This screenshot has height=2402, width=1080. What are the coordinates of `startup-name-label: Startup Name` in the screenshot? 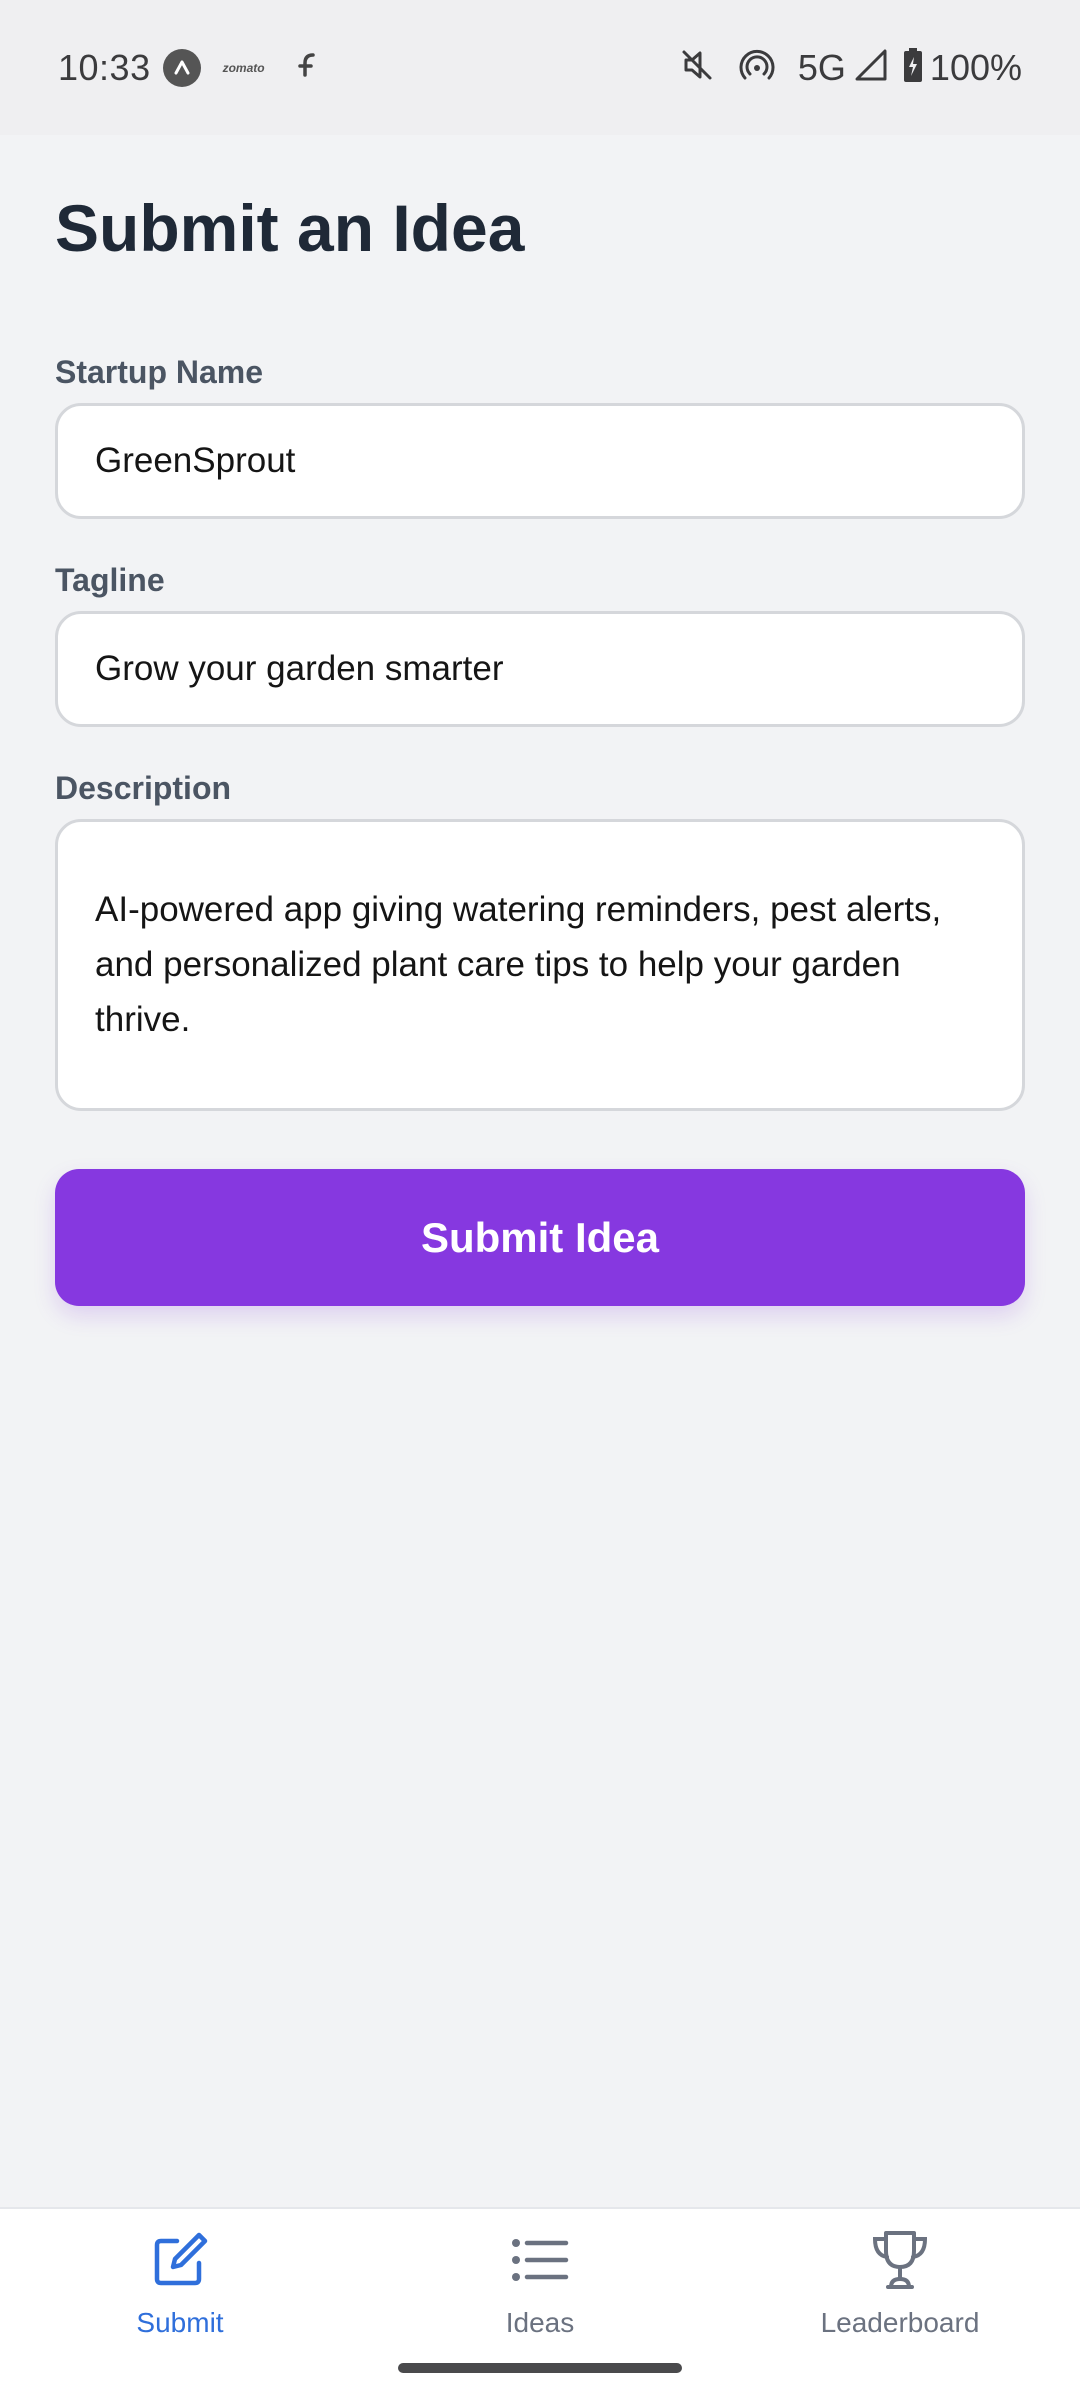 It's located at (159, 372).